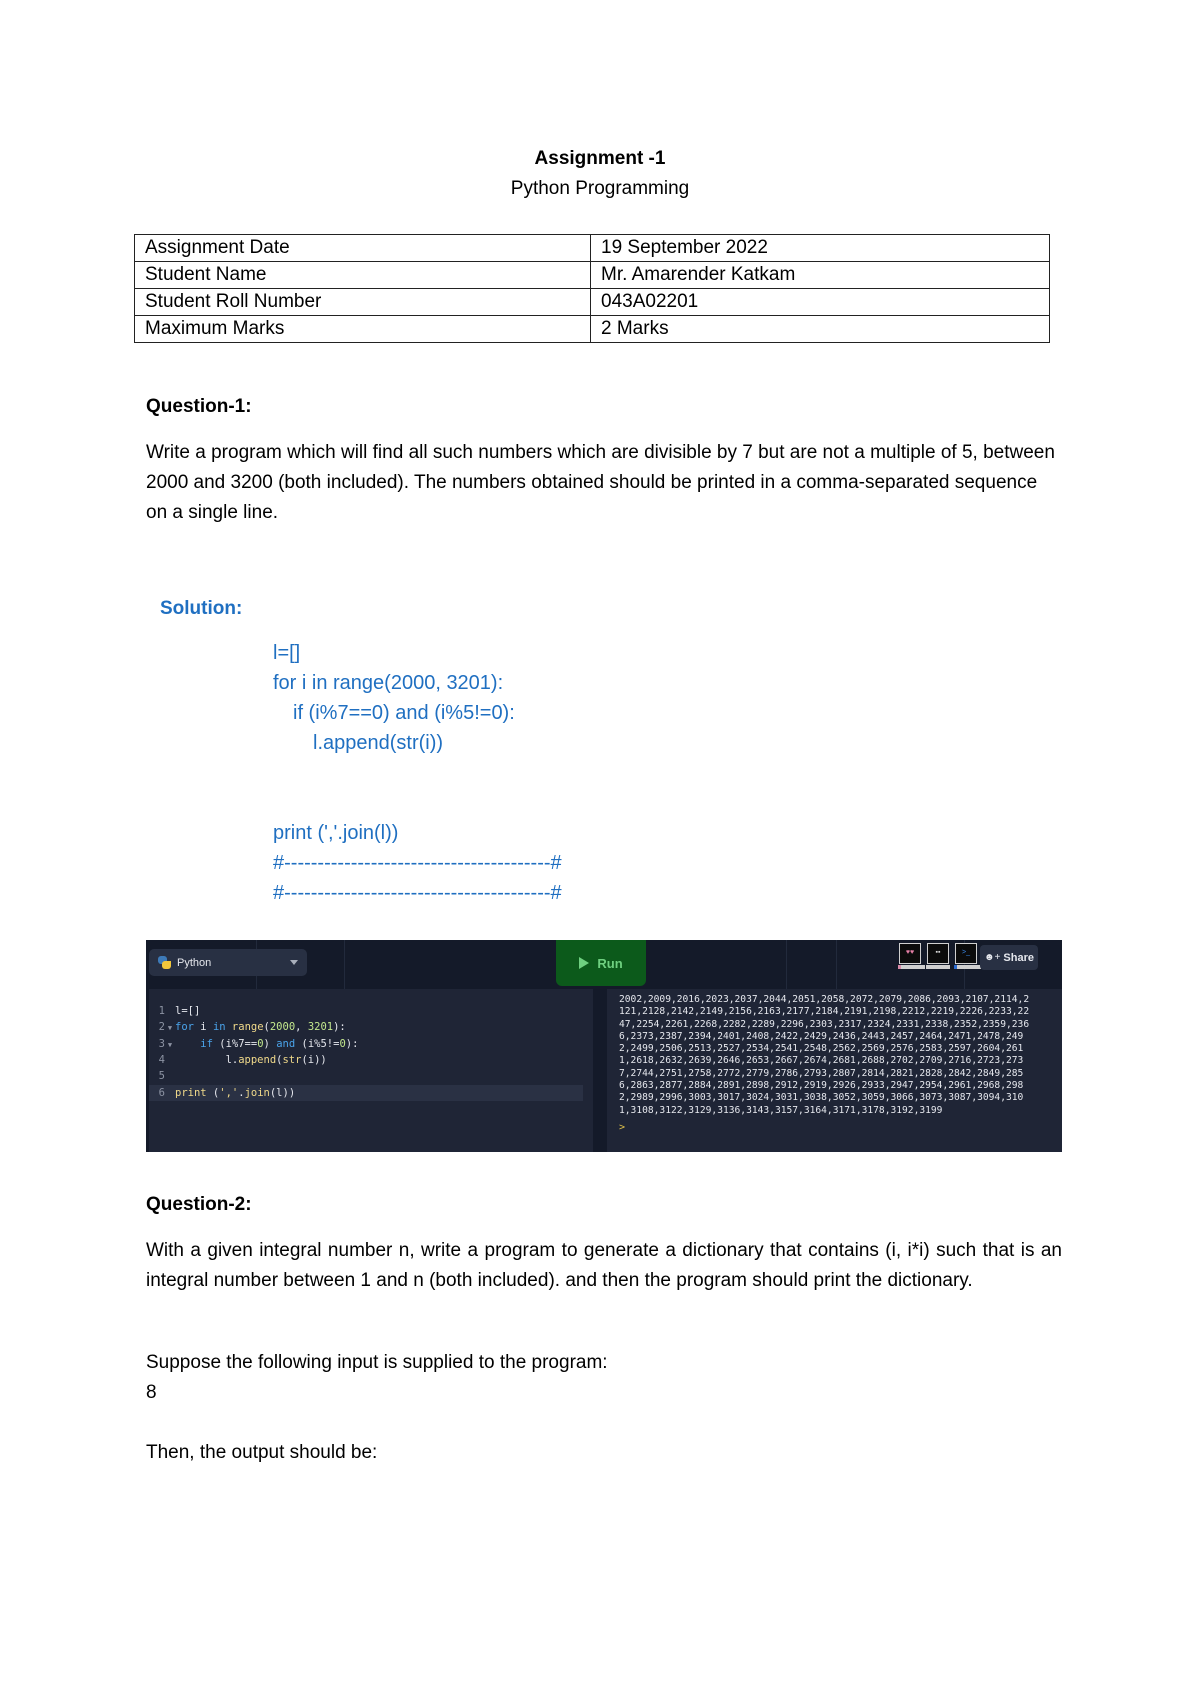  I want to click on code-token: ,, so click(301, 1027).